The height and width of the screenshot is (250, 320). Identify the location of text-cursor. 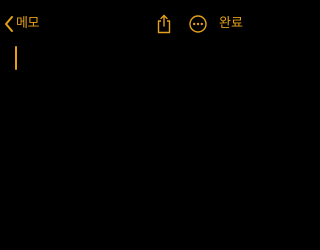
(16, 58).